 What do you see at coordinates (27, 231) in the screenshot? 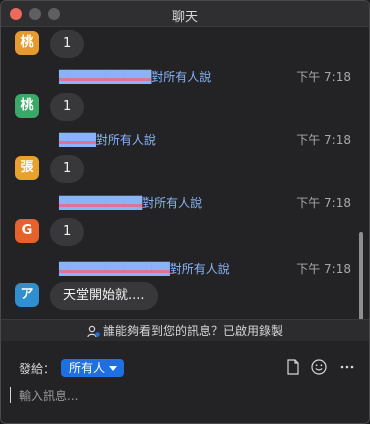
I see `avatar: G` at bounding box center [27, 231].